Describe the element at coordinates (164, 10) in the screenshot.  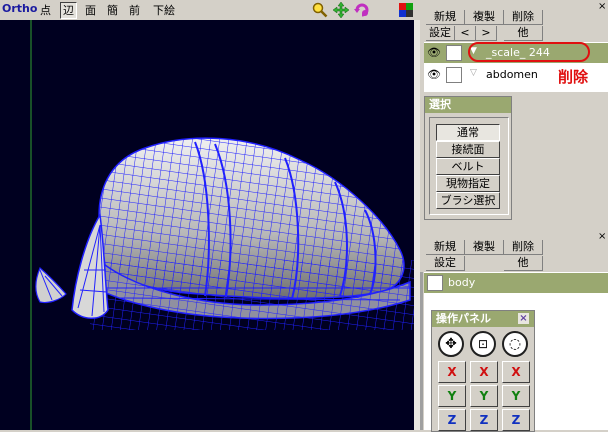
I see `underlay-button: 下絵` at that location.